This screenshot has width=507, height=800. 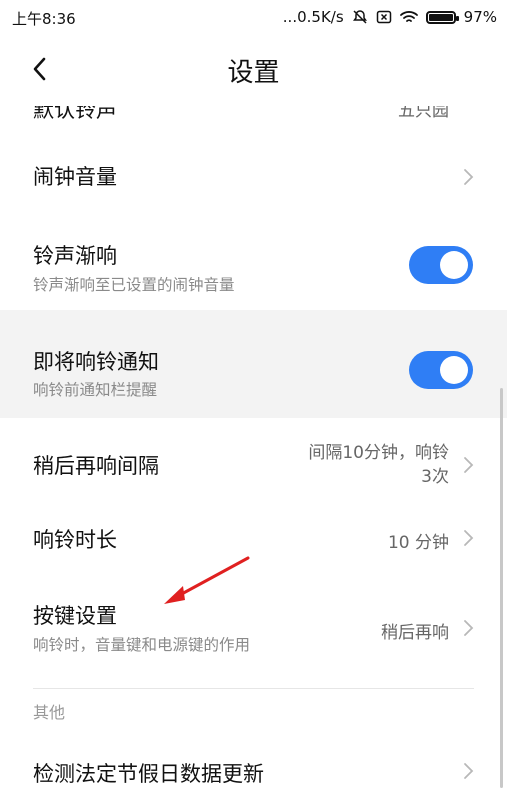 I want to click on upcoming-notify-toggle, so click(x=441, y=370).